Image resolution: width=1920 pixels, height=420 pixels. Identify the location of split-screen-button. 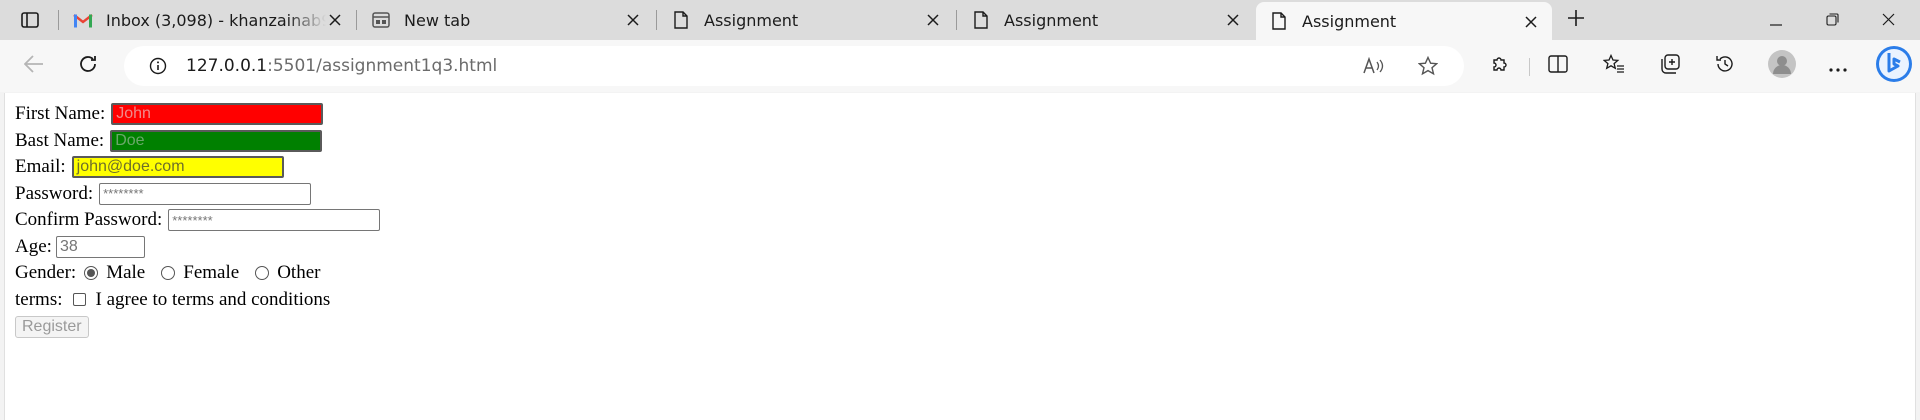
(1558, 66).